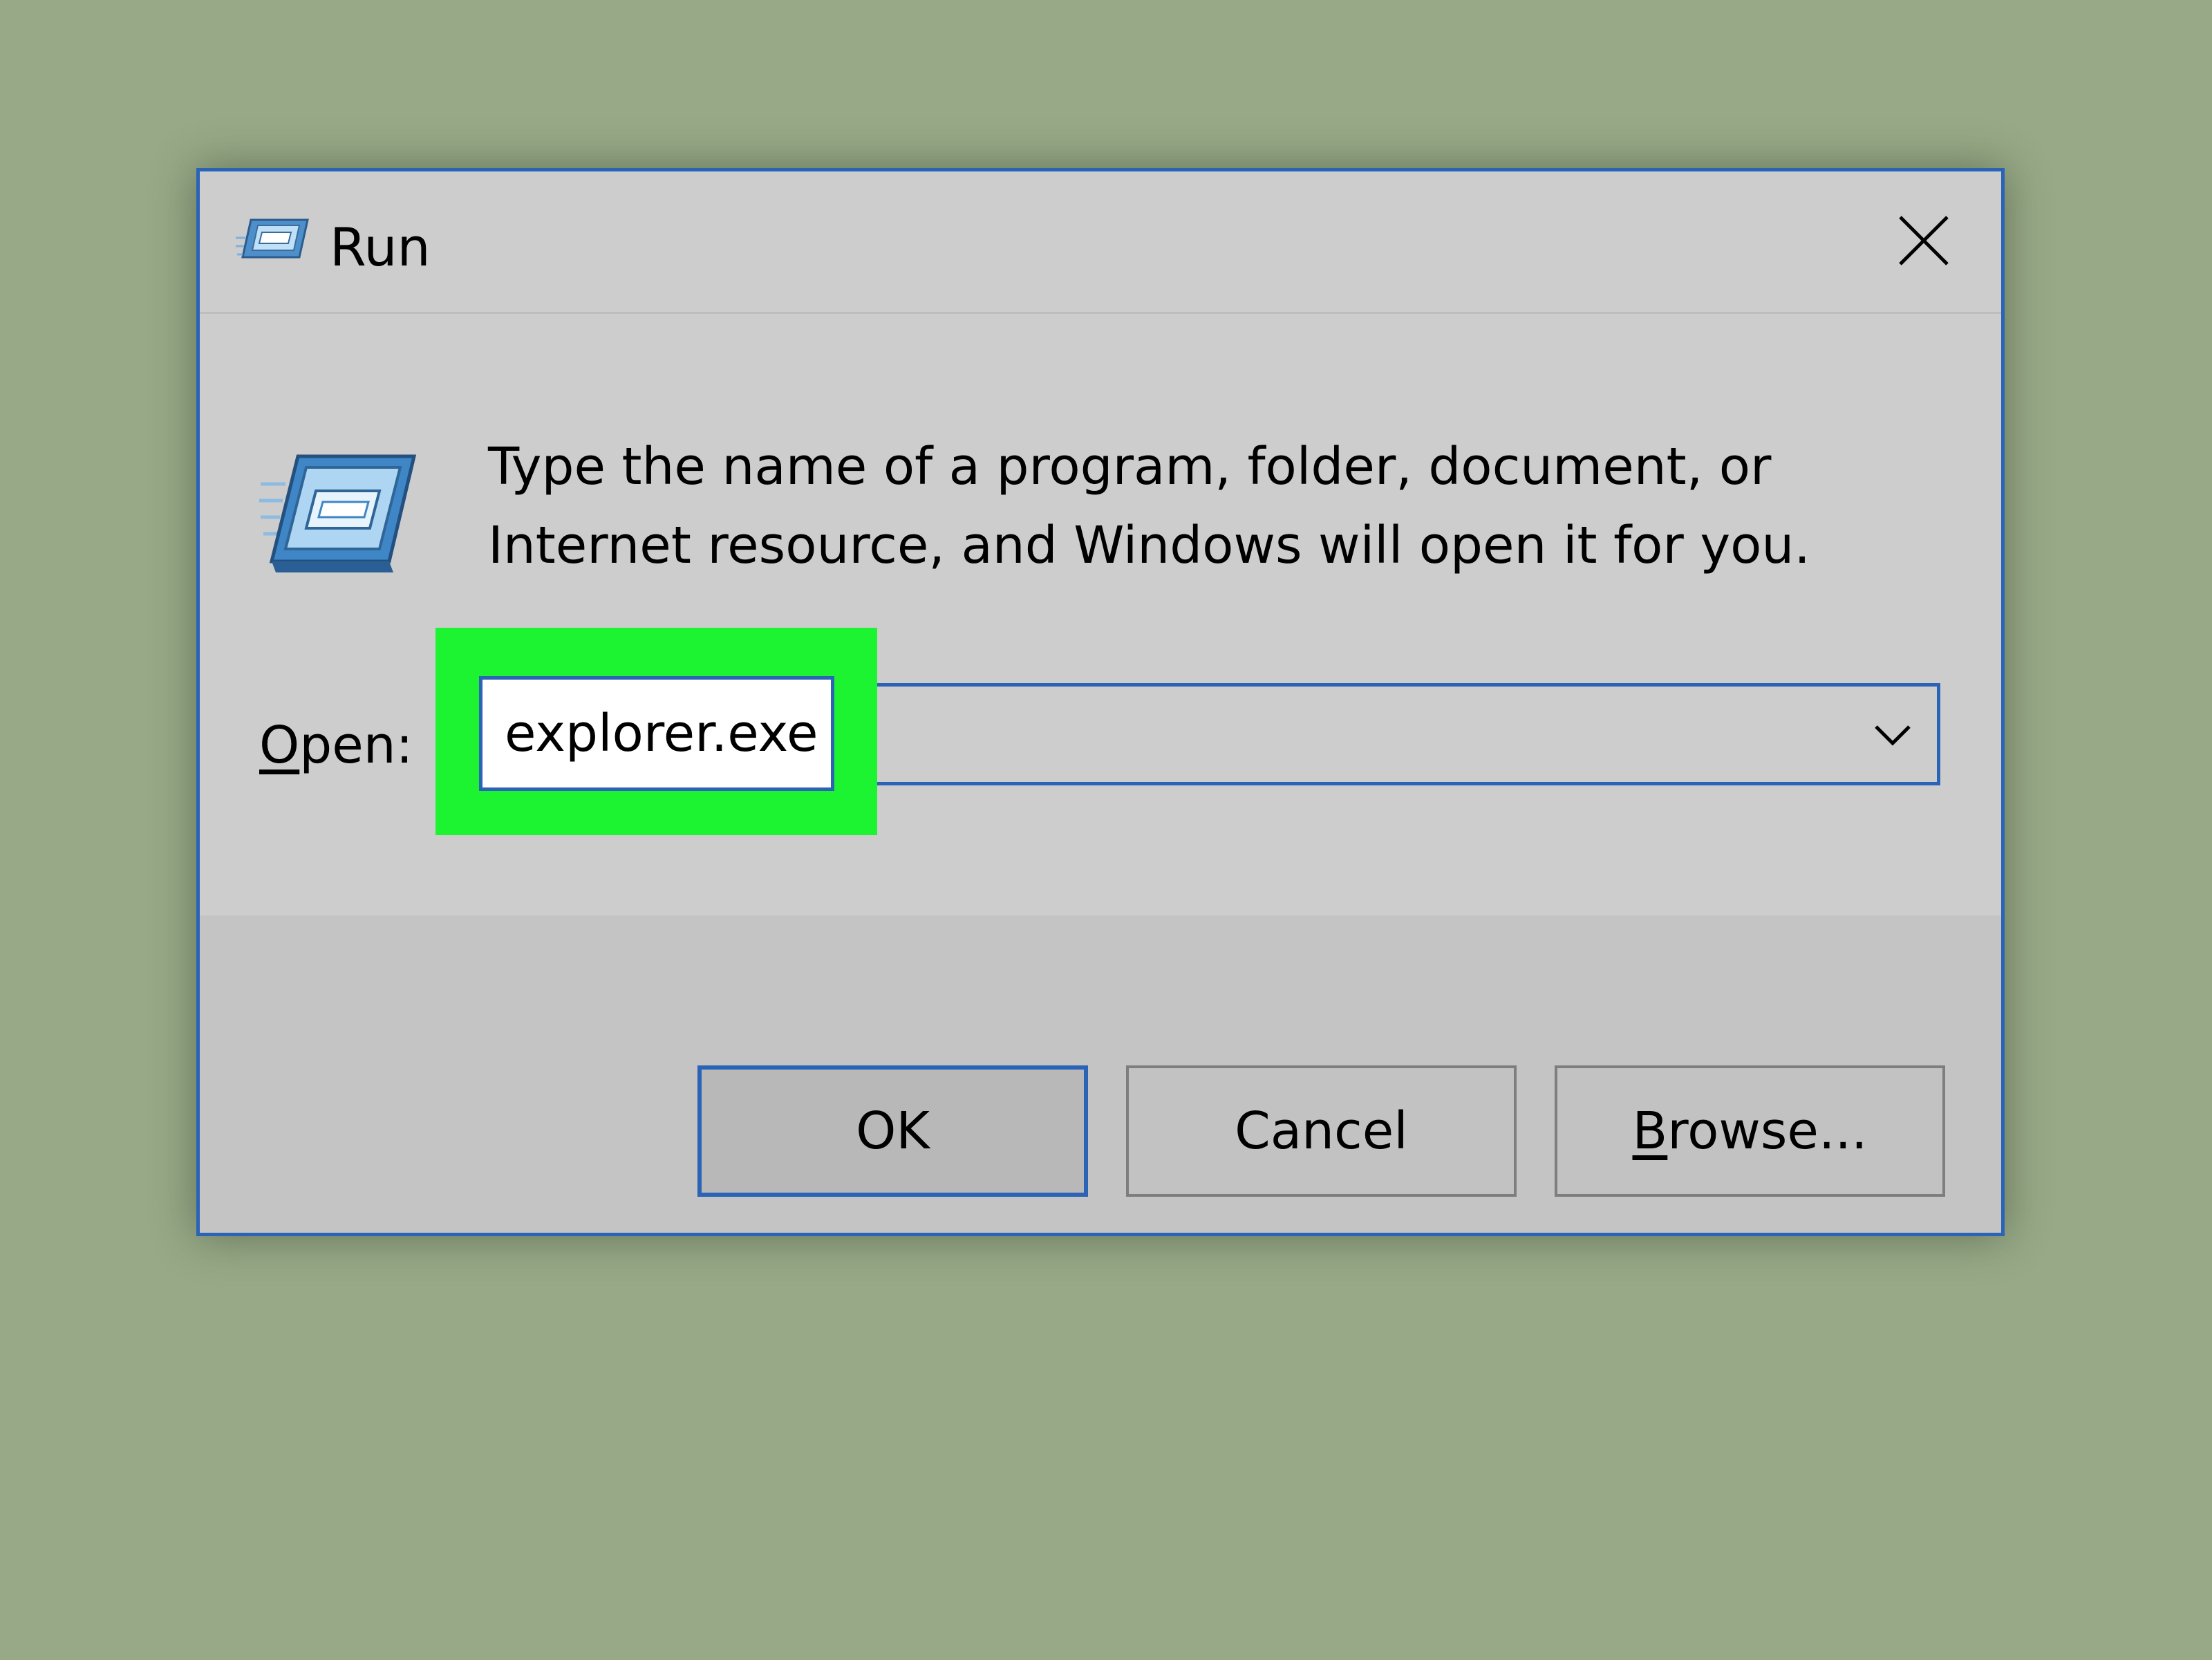 This screenshot has height=1660, width=2212. What do you see at coordinates (892, 1131) in the screenshot?
I see `ok-button: OK` at bounding box center [892, 1131].